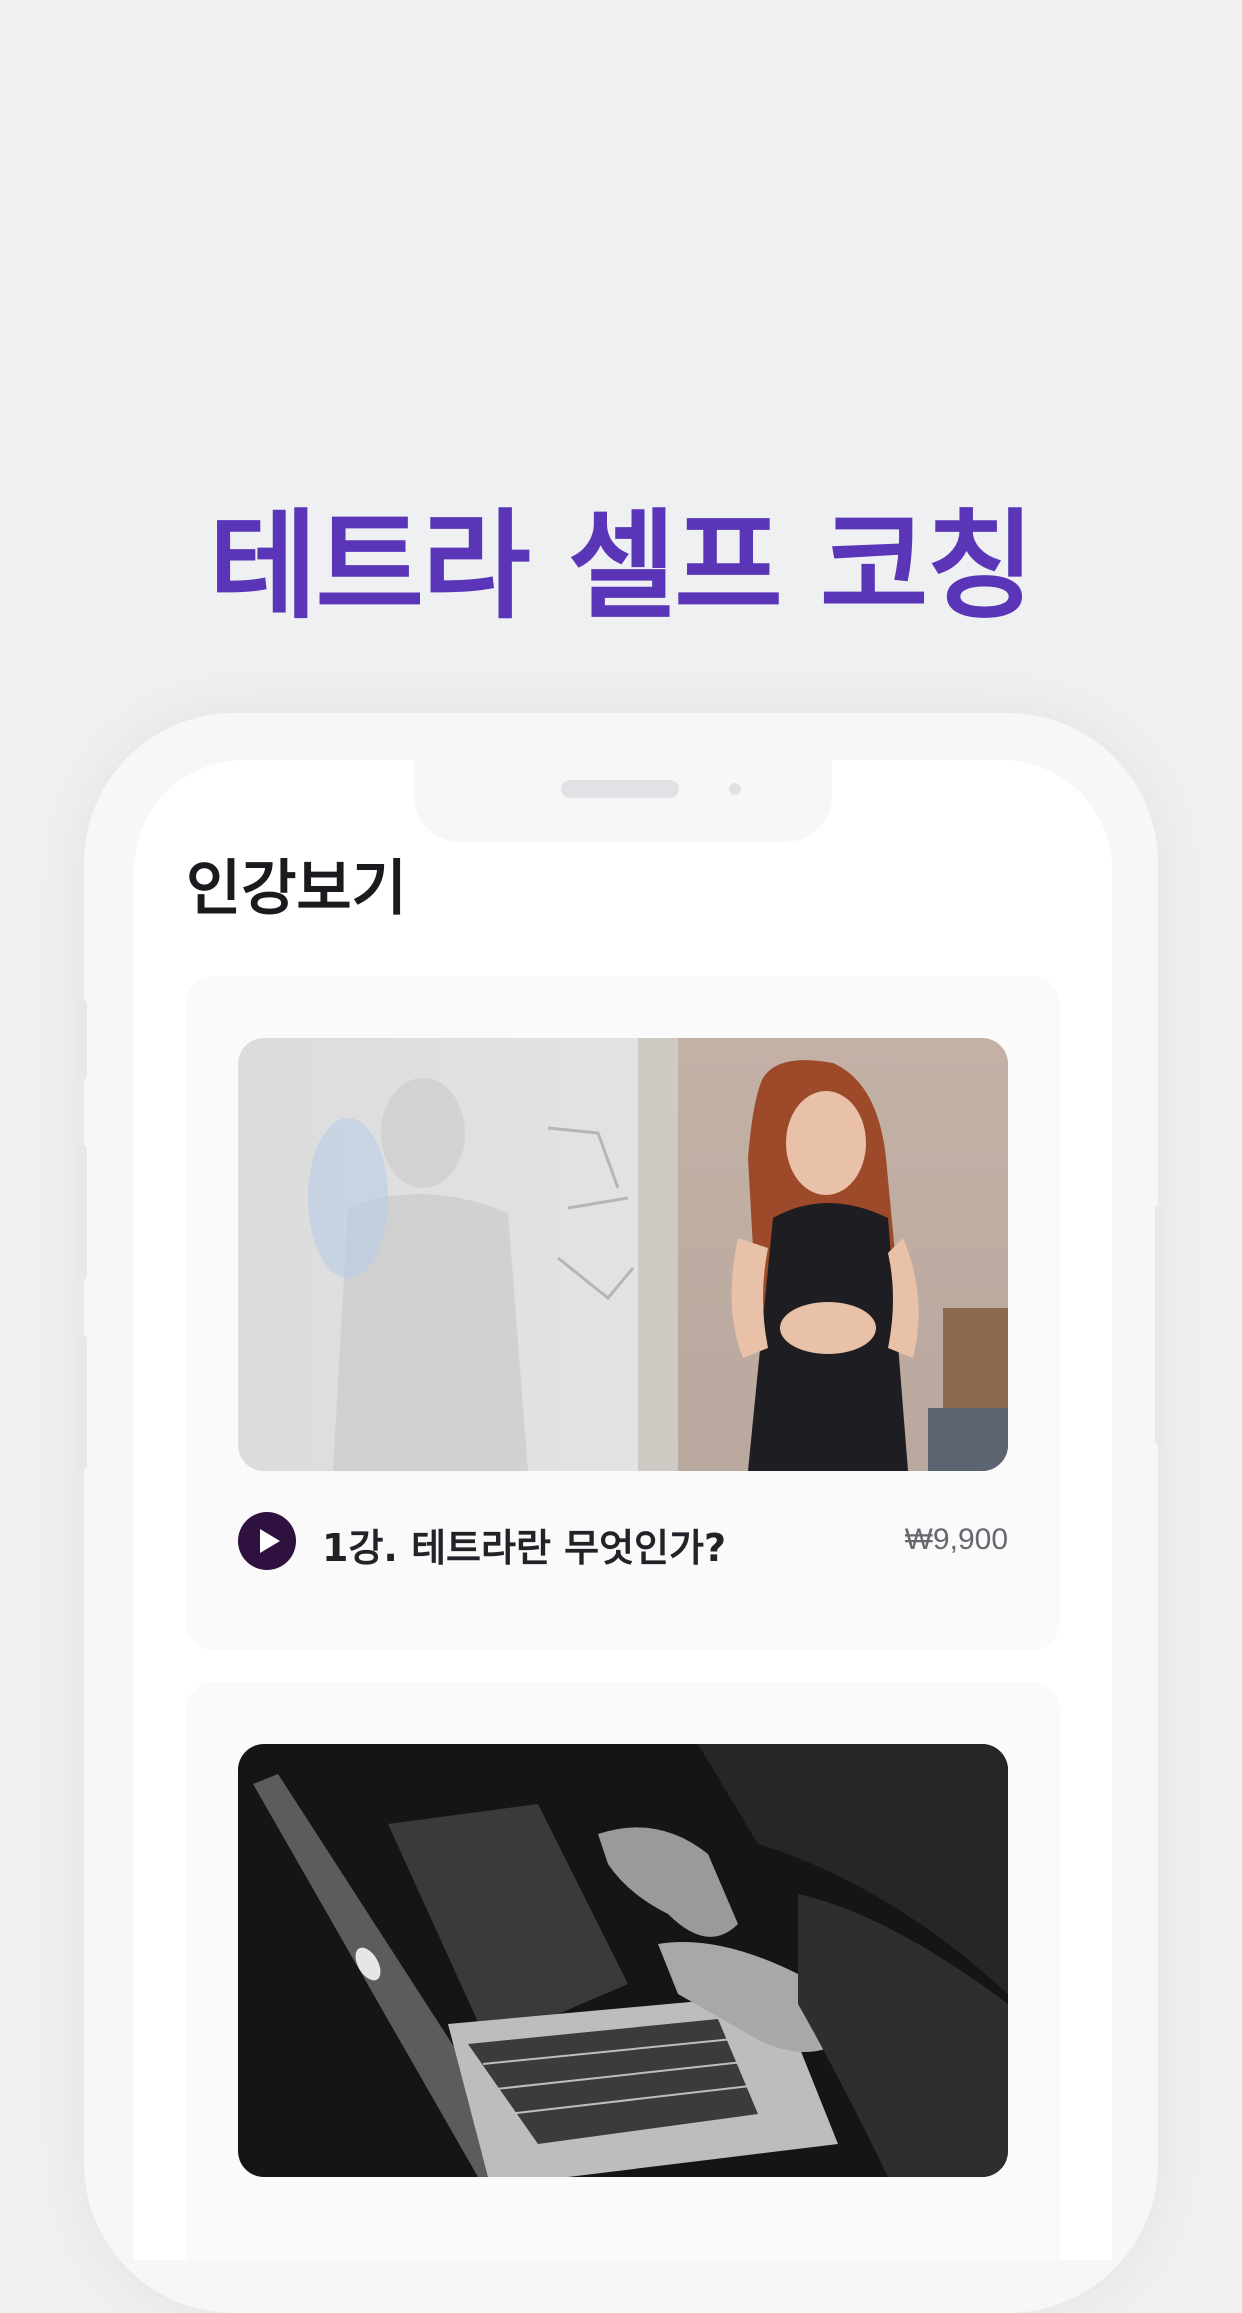 Image resolution: width=1242 pixels, height=2313 pixels. I want to click on lesson-price: ₩9,900, so click(956, 1539).